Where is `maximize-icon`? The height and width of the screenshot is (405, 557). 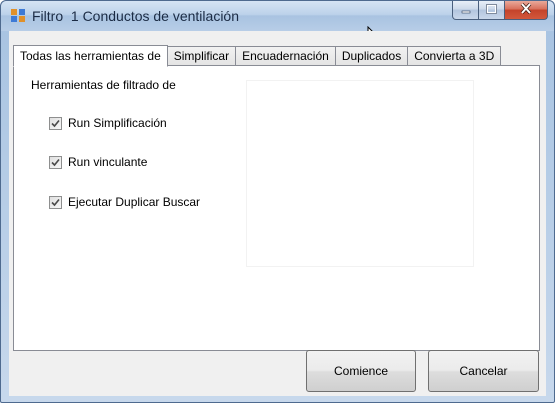 maximize-icon is located at coordinates (491, 10).